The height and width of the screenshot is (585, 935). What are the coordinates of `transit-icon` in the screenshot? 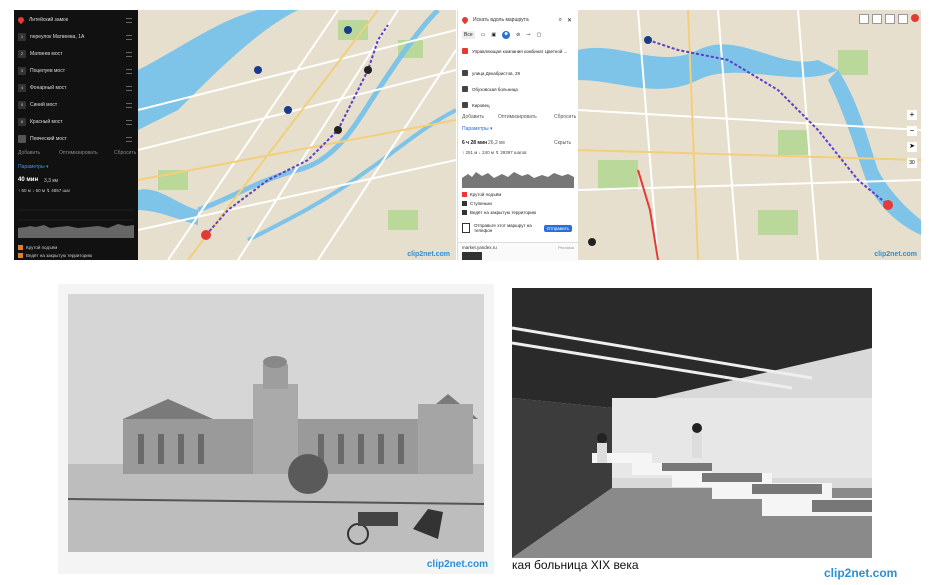 It's located at (890, 19).